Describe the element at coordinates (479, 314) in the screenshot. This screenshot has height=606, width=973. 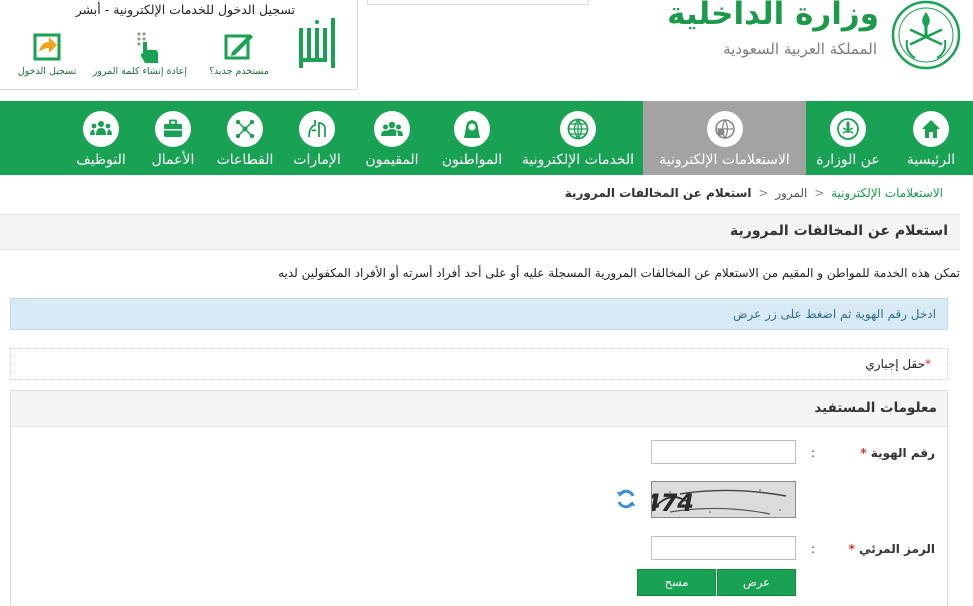
I see `instruction-alert: ادخل رقم الهوية ثم اضغط على زر عرض` at that location.